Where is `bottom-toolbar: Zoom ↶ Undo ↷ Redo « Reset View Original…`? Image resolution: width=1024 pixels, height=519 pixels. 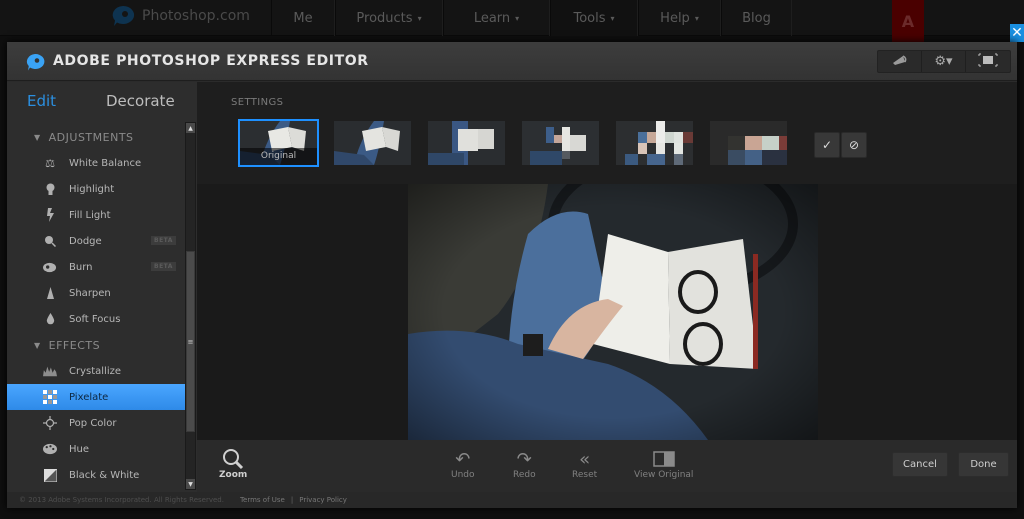 bottom-toolbar: Zoom ↶ Undo ↷ Redo « Reset View Original… is located at coordinates (607, 466).